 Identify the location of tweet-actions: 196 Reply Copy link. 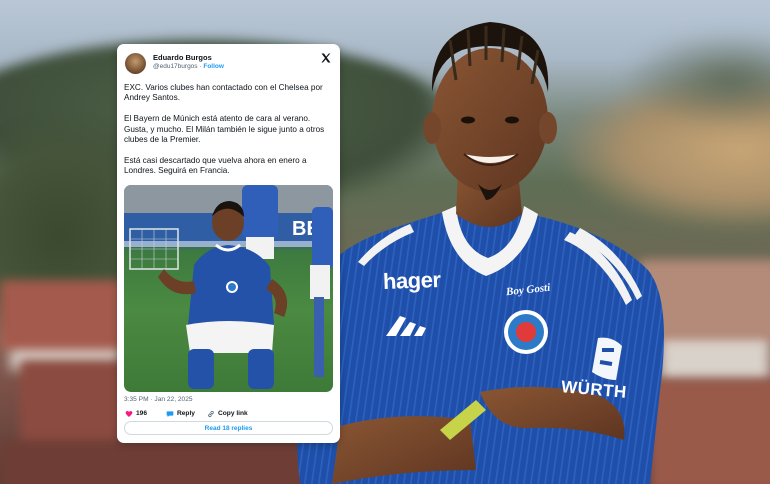
(228, 416).